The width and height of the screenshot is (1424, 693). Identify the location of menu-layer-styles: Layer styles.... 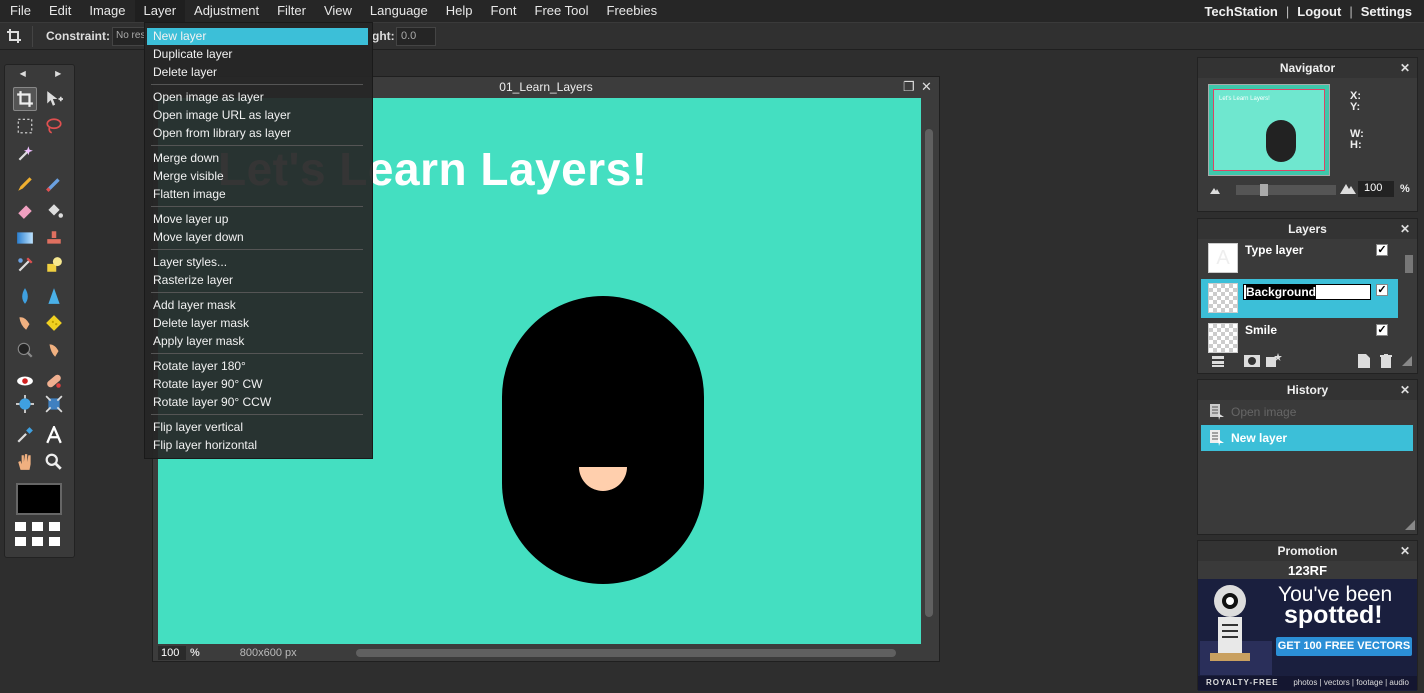
(257, 262).